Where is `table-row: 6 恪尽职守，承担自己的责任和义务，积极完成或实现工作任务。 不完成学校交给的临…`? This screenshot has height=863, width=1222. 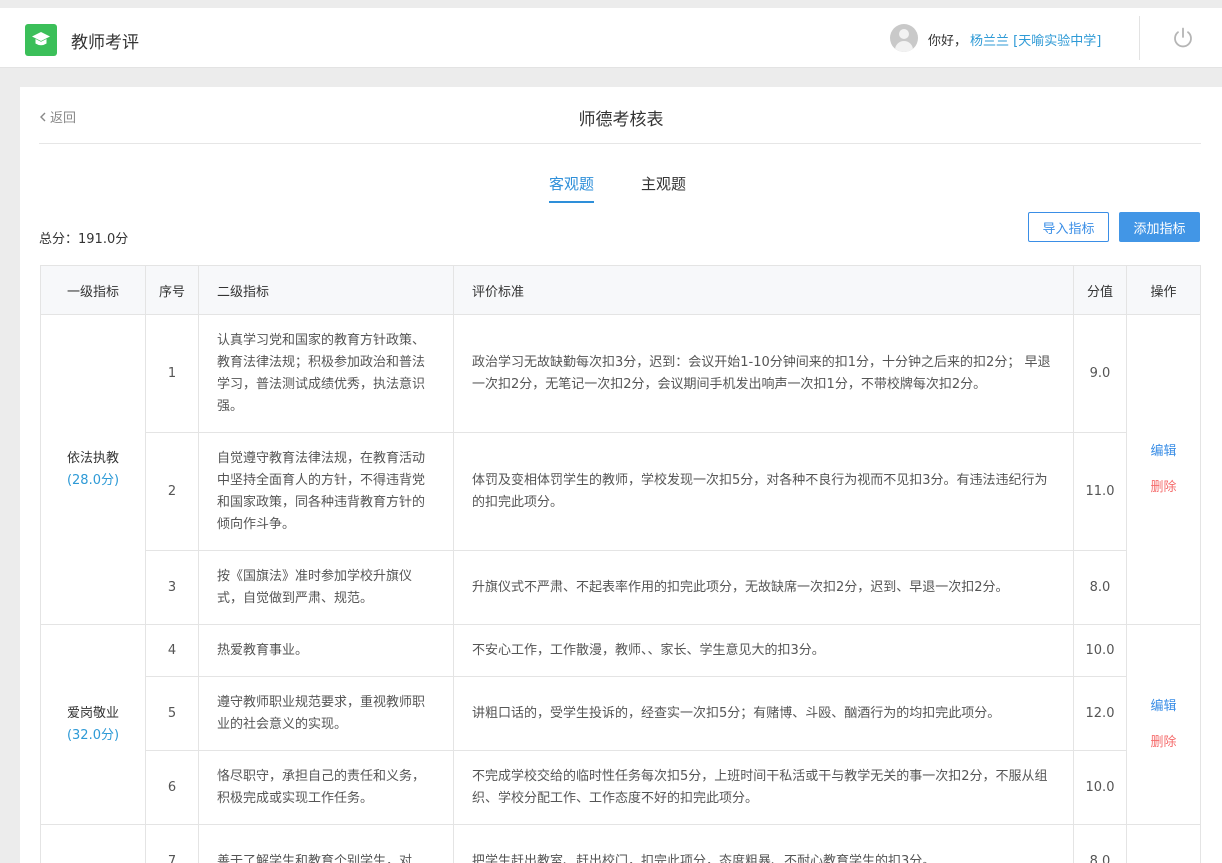 table-row: 6 恪尽职守，承担自己的责任和义务，积极完成或实现工作任务。 不完成学校交给的临… is located at coordinates (621, 787).